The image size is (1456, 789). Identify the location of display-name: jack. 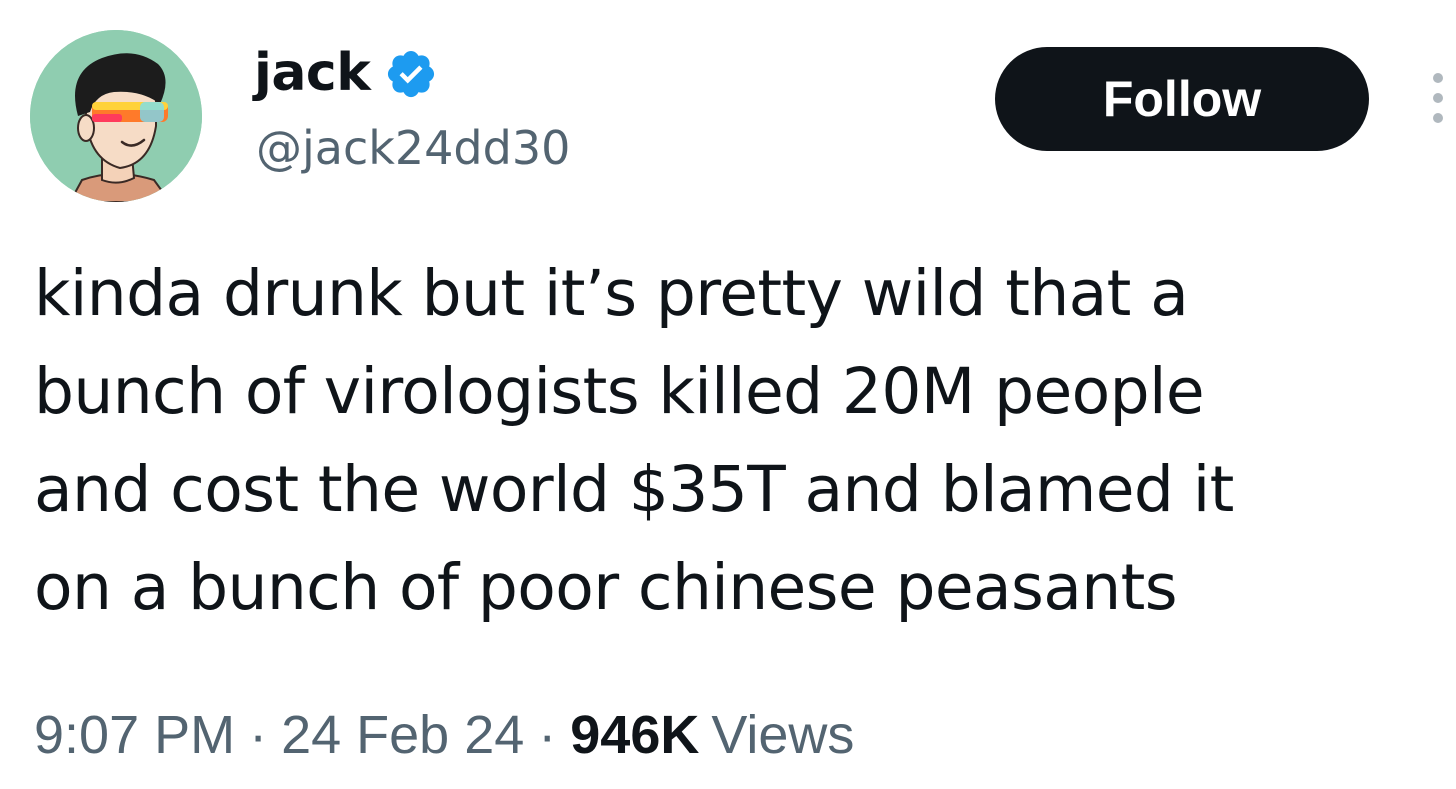
(312, 73).